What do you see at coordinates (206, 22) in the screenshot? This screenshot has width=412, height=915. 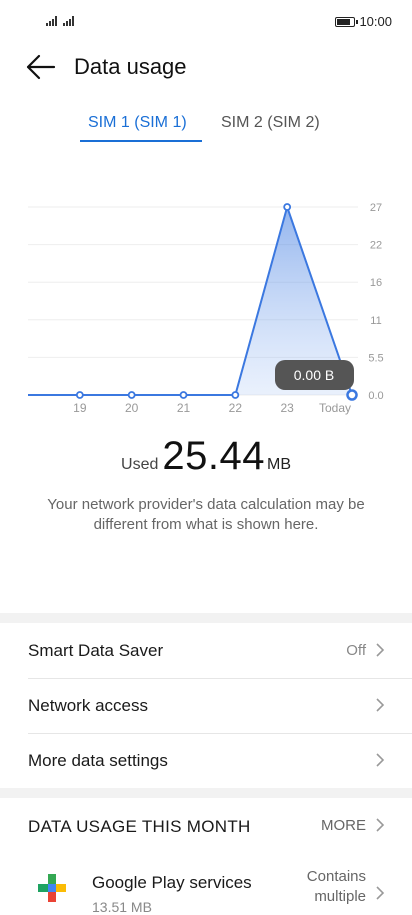 I see `status-bar: 10:00` at bounding box center [206, 22].